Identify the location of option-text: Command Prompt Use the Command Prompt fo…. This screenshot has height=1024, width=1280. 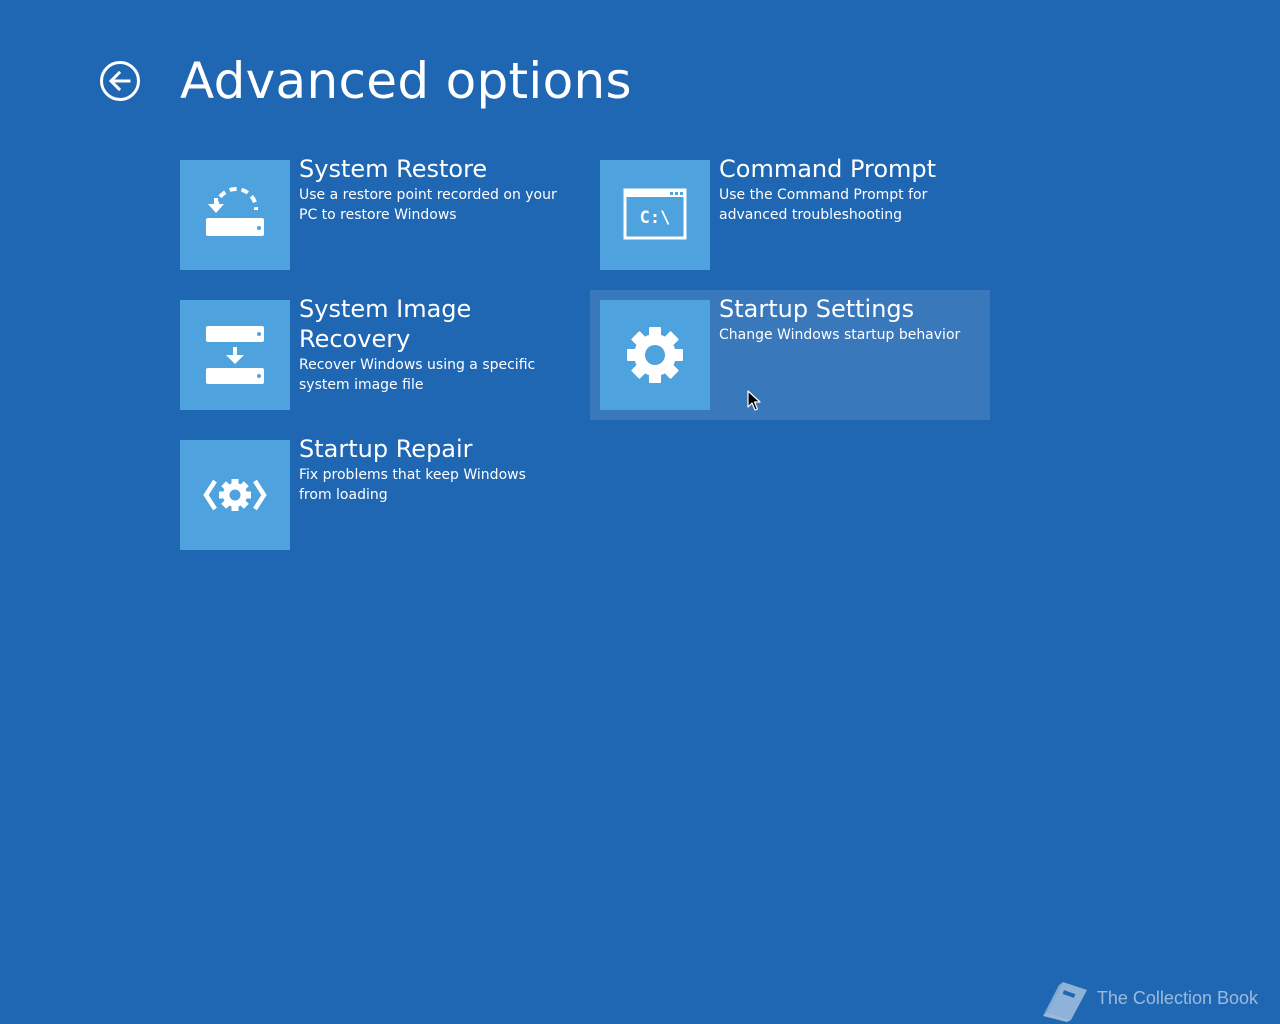
(850, 189).